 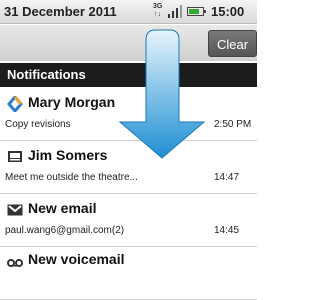 What do you see at coordinates (128, 114) in the screenshot?
I see `notification-item: Mary Morgan Copy revisions 2:50 PM` at bounding box center [128, 114].